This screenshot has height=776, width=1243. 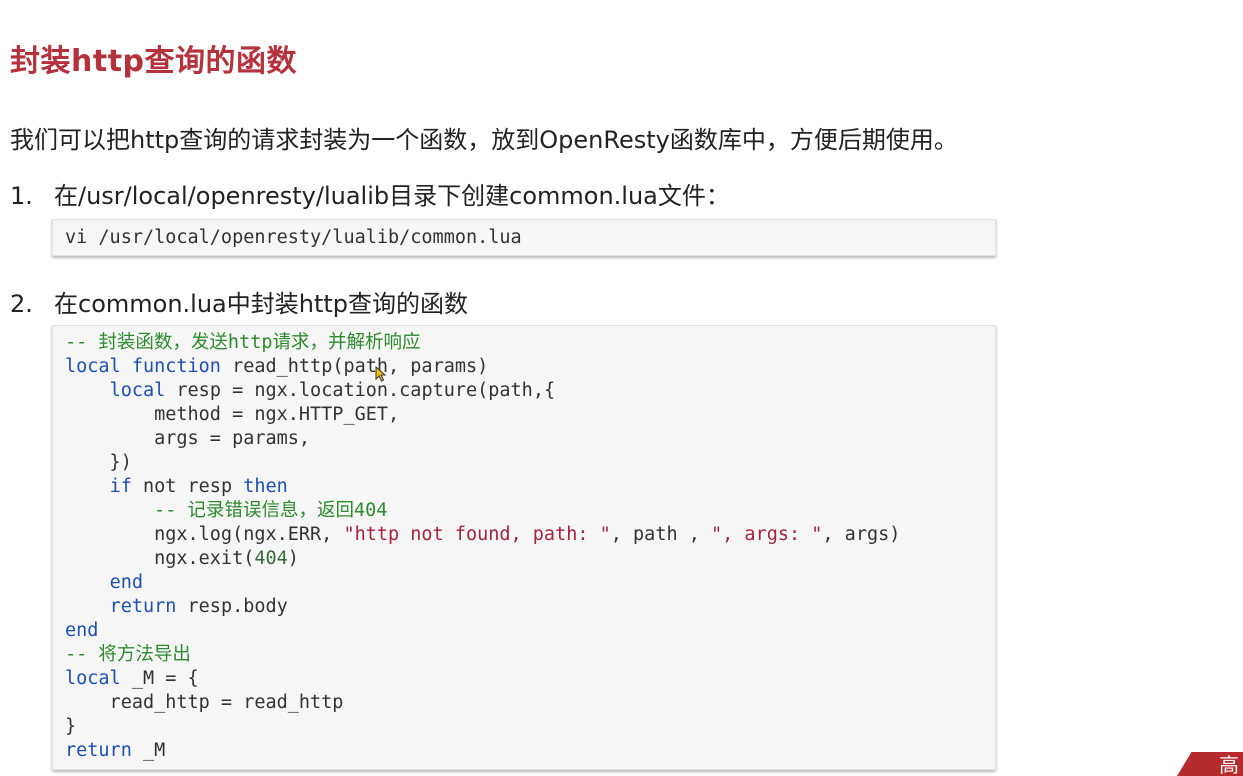 What do you see at coordinates (861, 534) in the screenshot?
I see `code-text: , args)` at bounding box center [861, 534].